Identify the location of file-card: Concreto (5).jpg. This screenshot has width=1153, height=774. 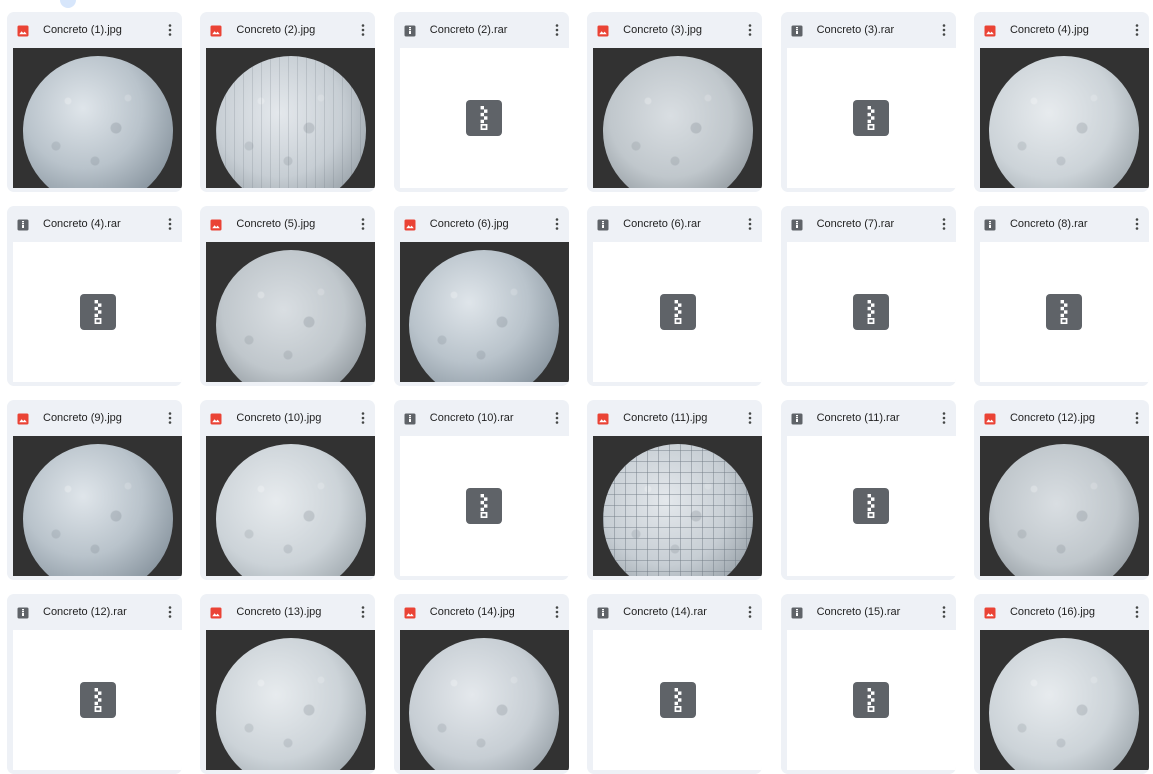
(288, 296).